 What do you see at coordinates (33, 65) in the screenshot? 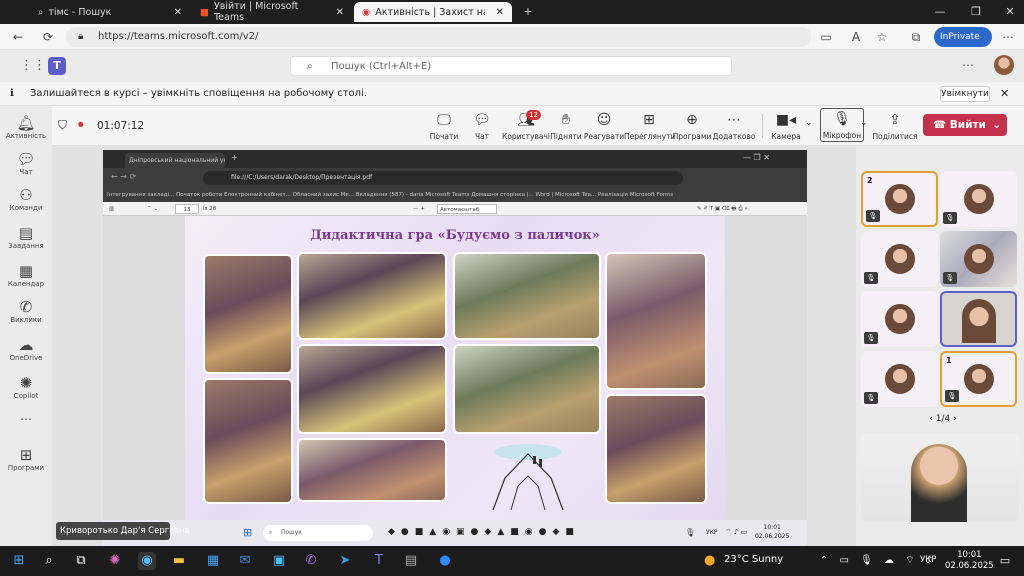
I see `app-launcher-icon: ⋮⋮` at bounding box center [33, 65].